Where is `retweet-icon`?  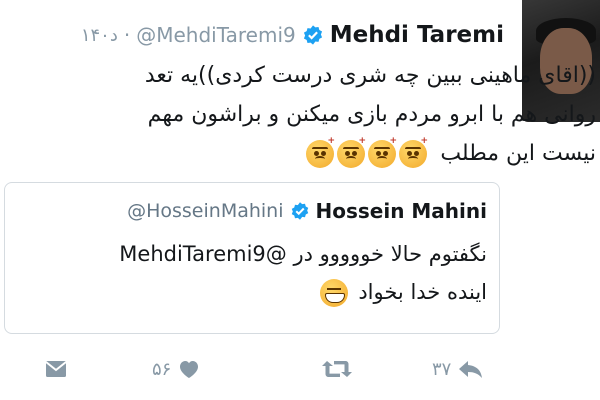 retweet-icon is located at coordinates (337, 369).